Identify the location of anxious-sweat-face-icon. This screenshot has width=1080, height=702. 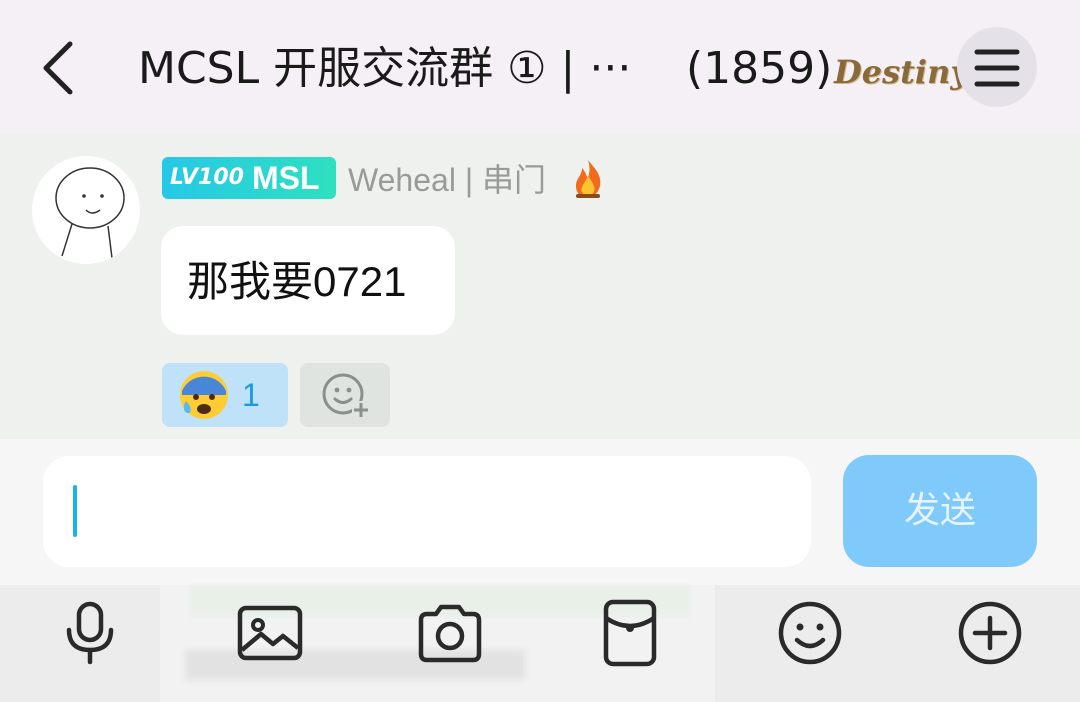
(204, 395).